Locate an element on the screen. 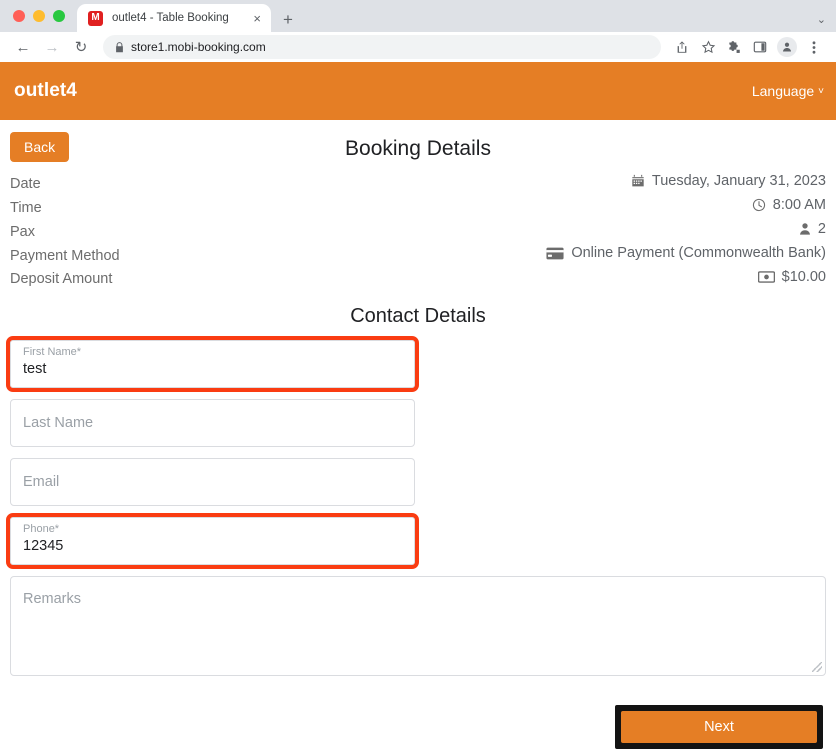 The height and width of the screenshot is (750, 836). detail-label: Payment Method is located at coordinates (65, 255).